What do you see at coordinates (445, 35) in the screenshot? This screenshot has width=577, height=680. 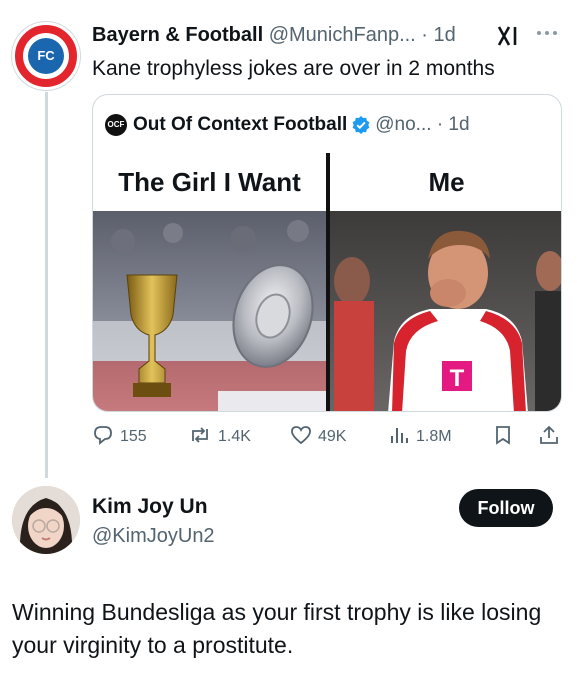 I see `tweet-time: 1d` at bounding box center [445, 35].